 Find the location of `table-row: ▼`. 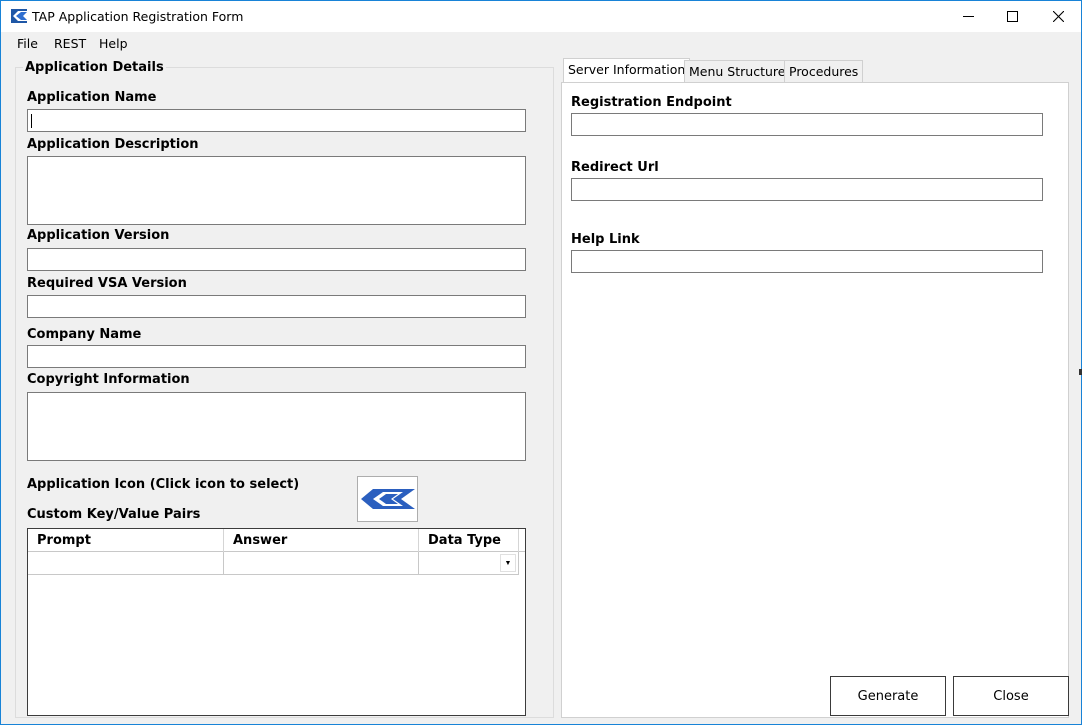

table-row: ▼ is located at coordinates (273, 563).